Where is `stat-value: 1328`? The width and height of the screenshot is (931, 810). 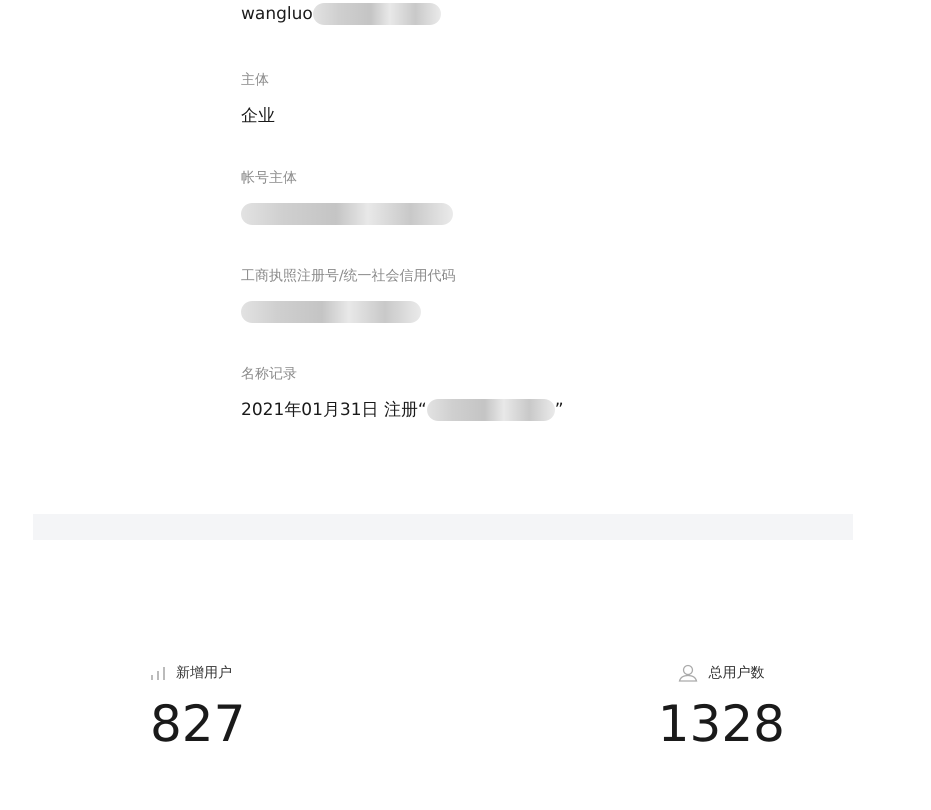
stat-value: 1328 is located at coordinates (721, 724).